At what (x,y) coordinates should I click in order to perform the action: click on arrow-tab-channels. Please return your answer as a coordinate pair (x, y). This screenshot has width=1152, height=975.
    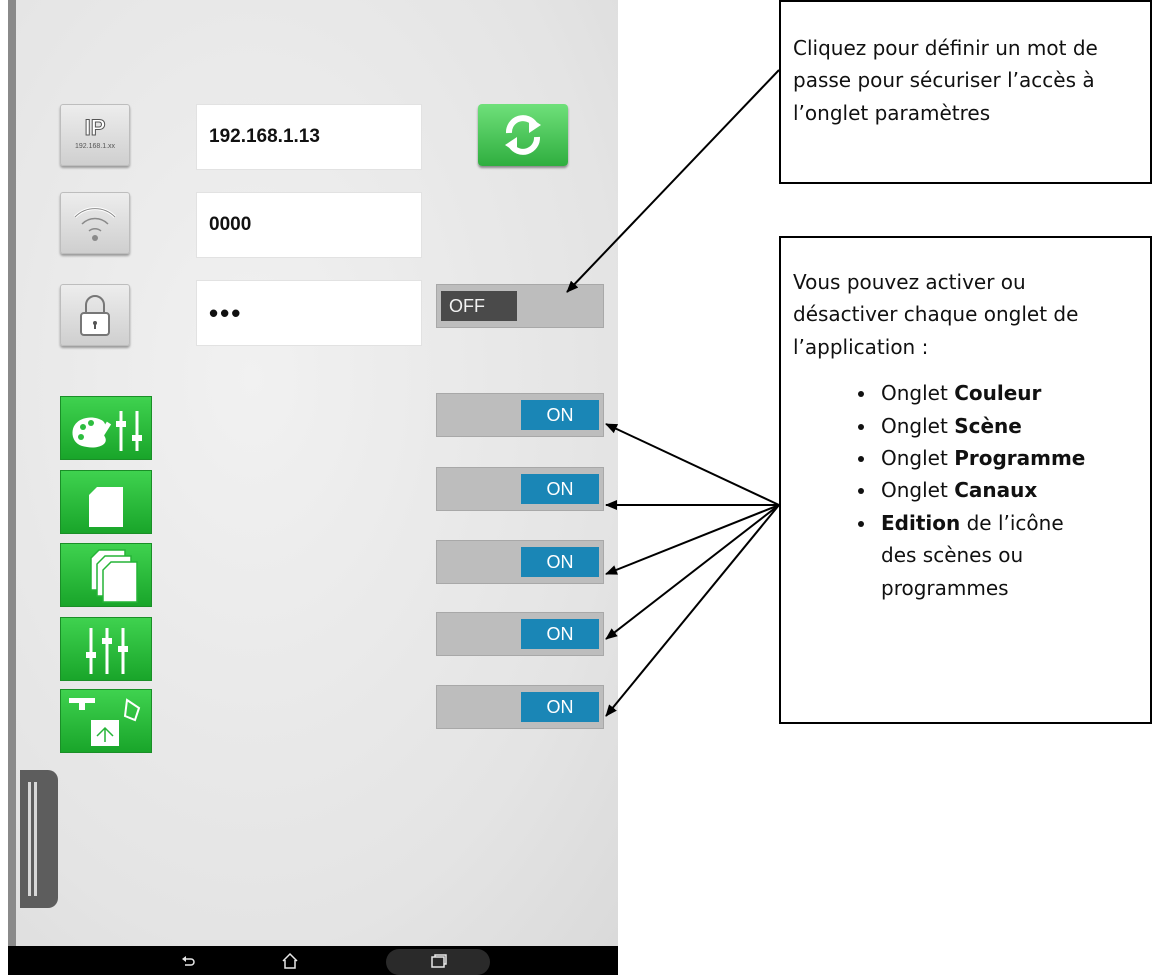
    Looking at the image, I should click on (692, 572).